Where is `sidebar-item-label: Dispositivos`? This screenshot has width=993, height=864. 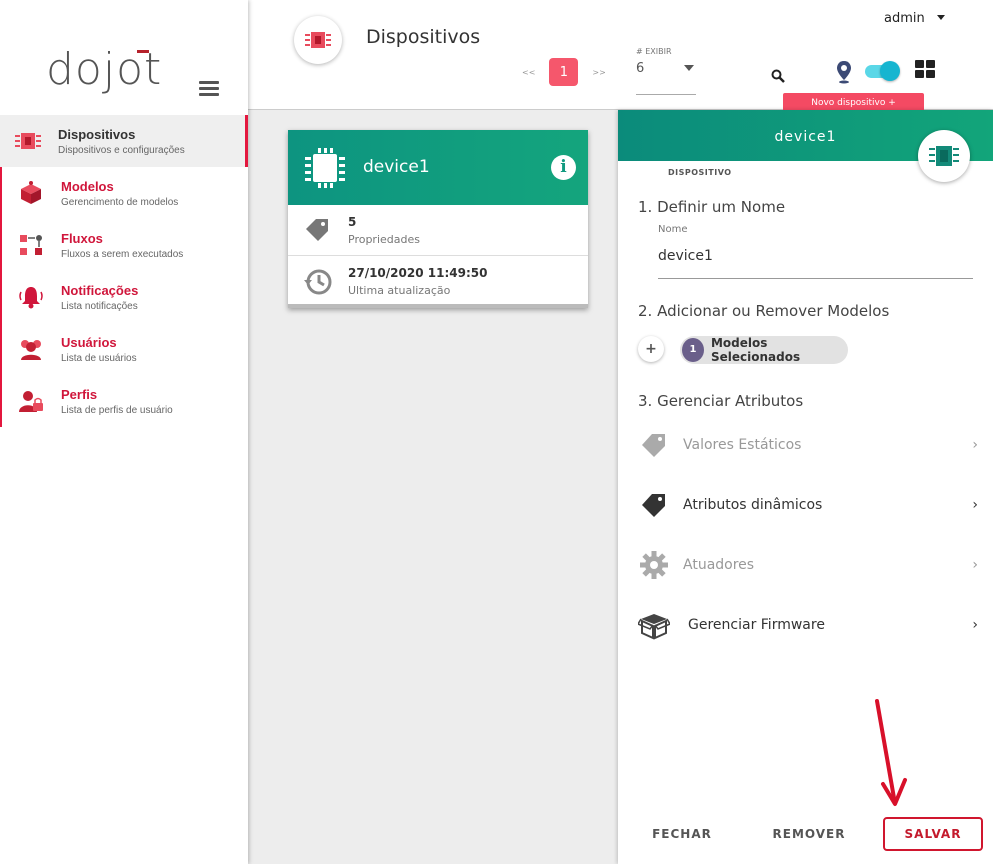 sidebar-item-label: Dispositivos is located at coordinates (97, 134).